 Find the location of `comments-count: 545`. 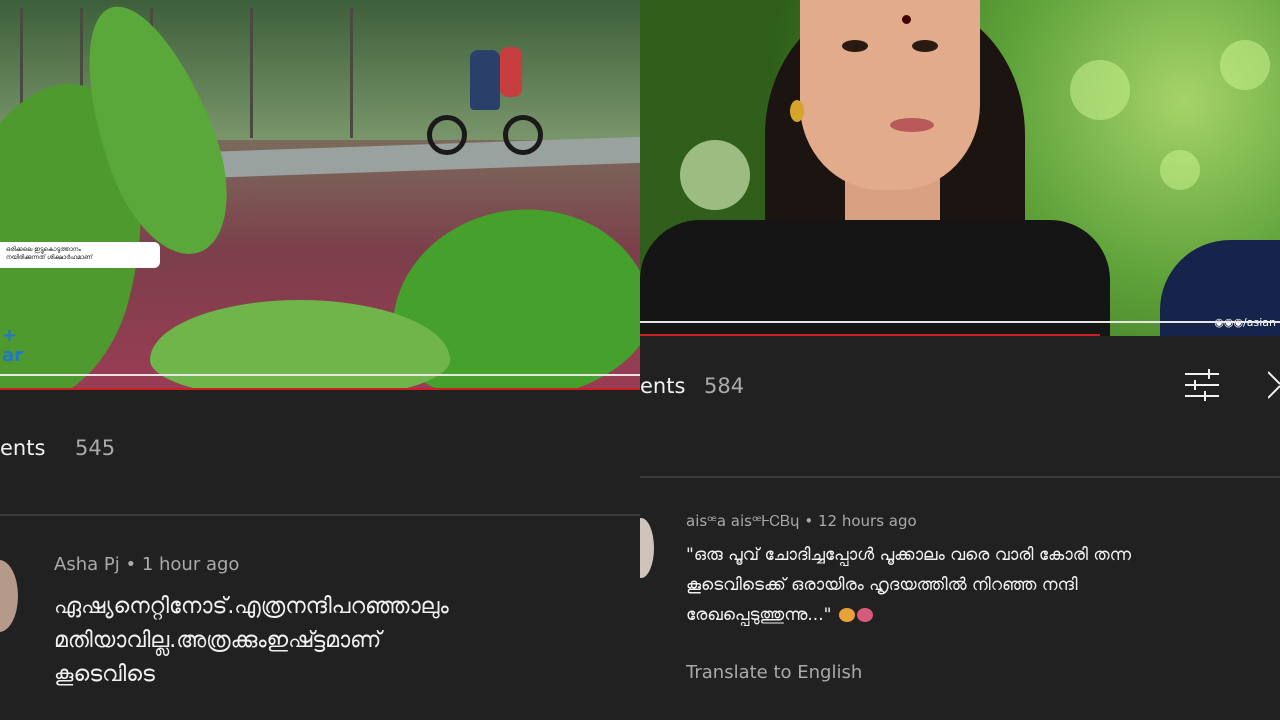

comments-count: 545 is located at coordinates (95, 448).